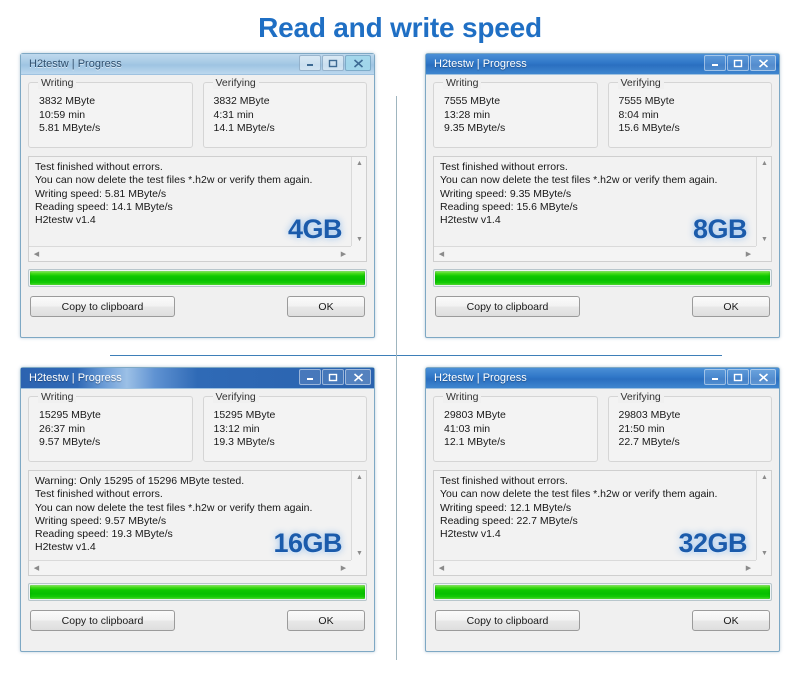  I want to click on capacity-label: 8GB, so click(720, 229).